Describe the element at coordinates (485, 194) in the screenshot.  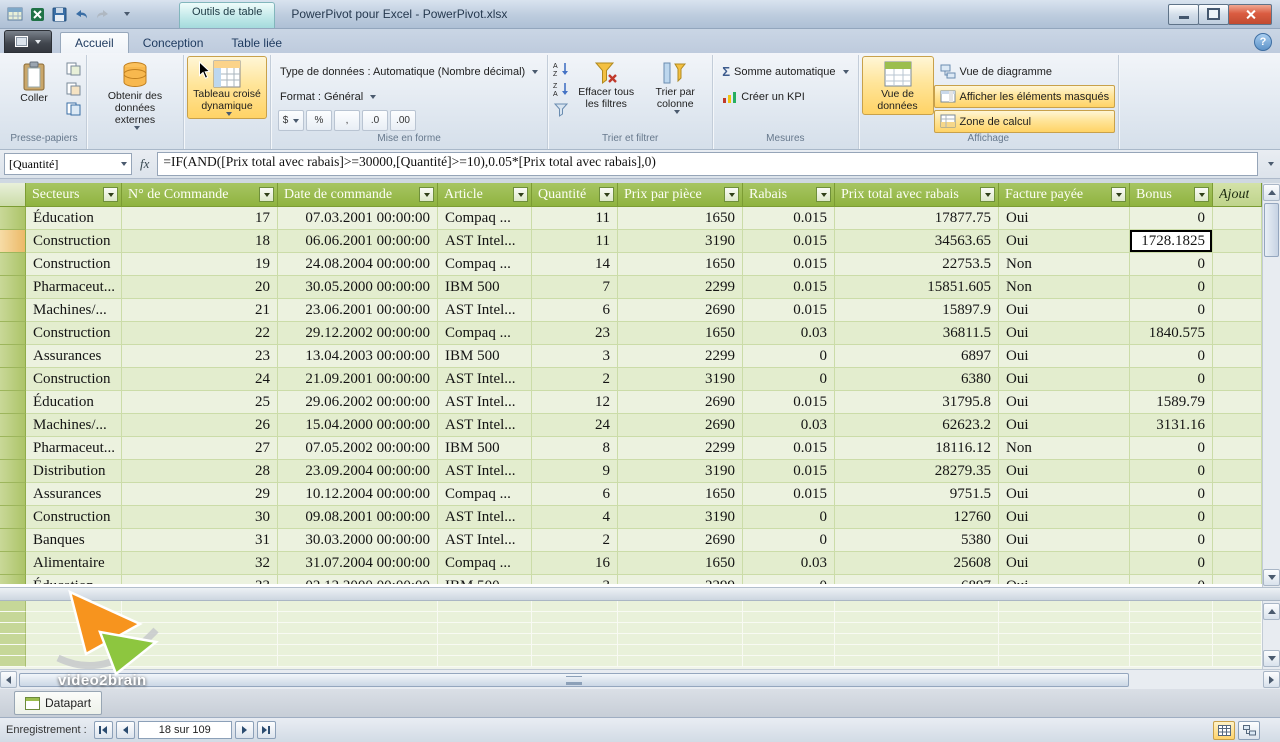
I see `column-header-article: Article` at that location.